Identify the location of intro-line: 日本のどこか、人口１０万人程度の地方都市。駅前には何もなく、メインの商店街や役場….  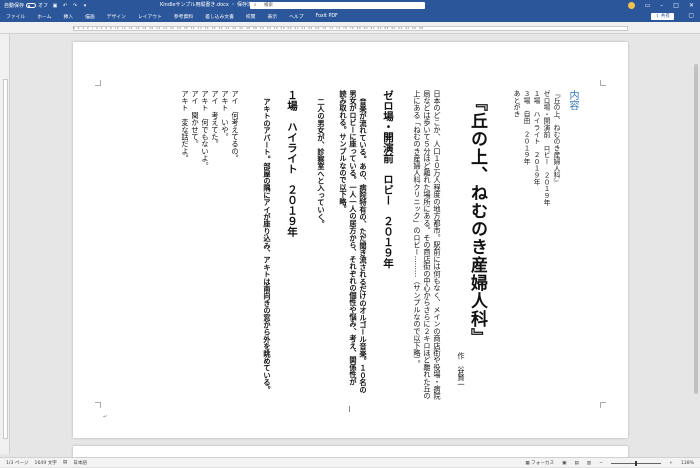
(437, 245).